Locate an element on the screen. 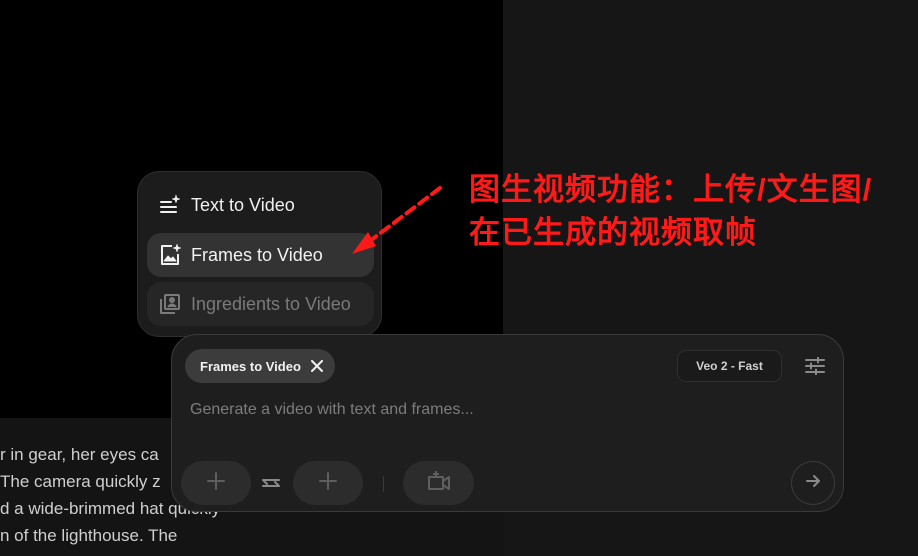 The height and width of the screenshot is (556, 918). menu-item-frames-to-video: Frames to Video is located at coordinates (260, 255).